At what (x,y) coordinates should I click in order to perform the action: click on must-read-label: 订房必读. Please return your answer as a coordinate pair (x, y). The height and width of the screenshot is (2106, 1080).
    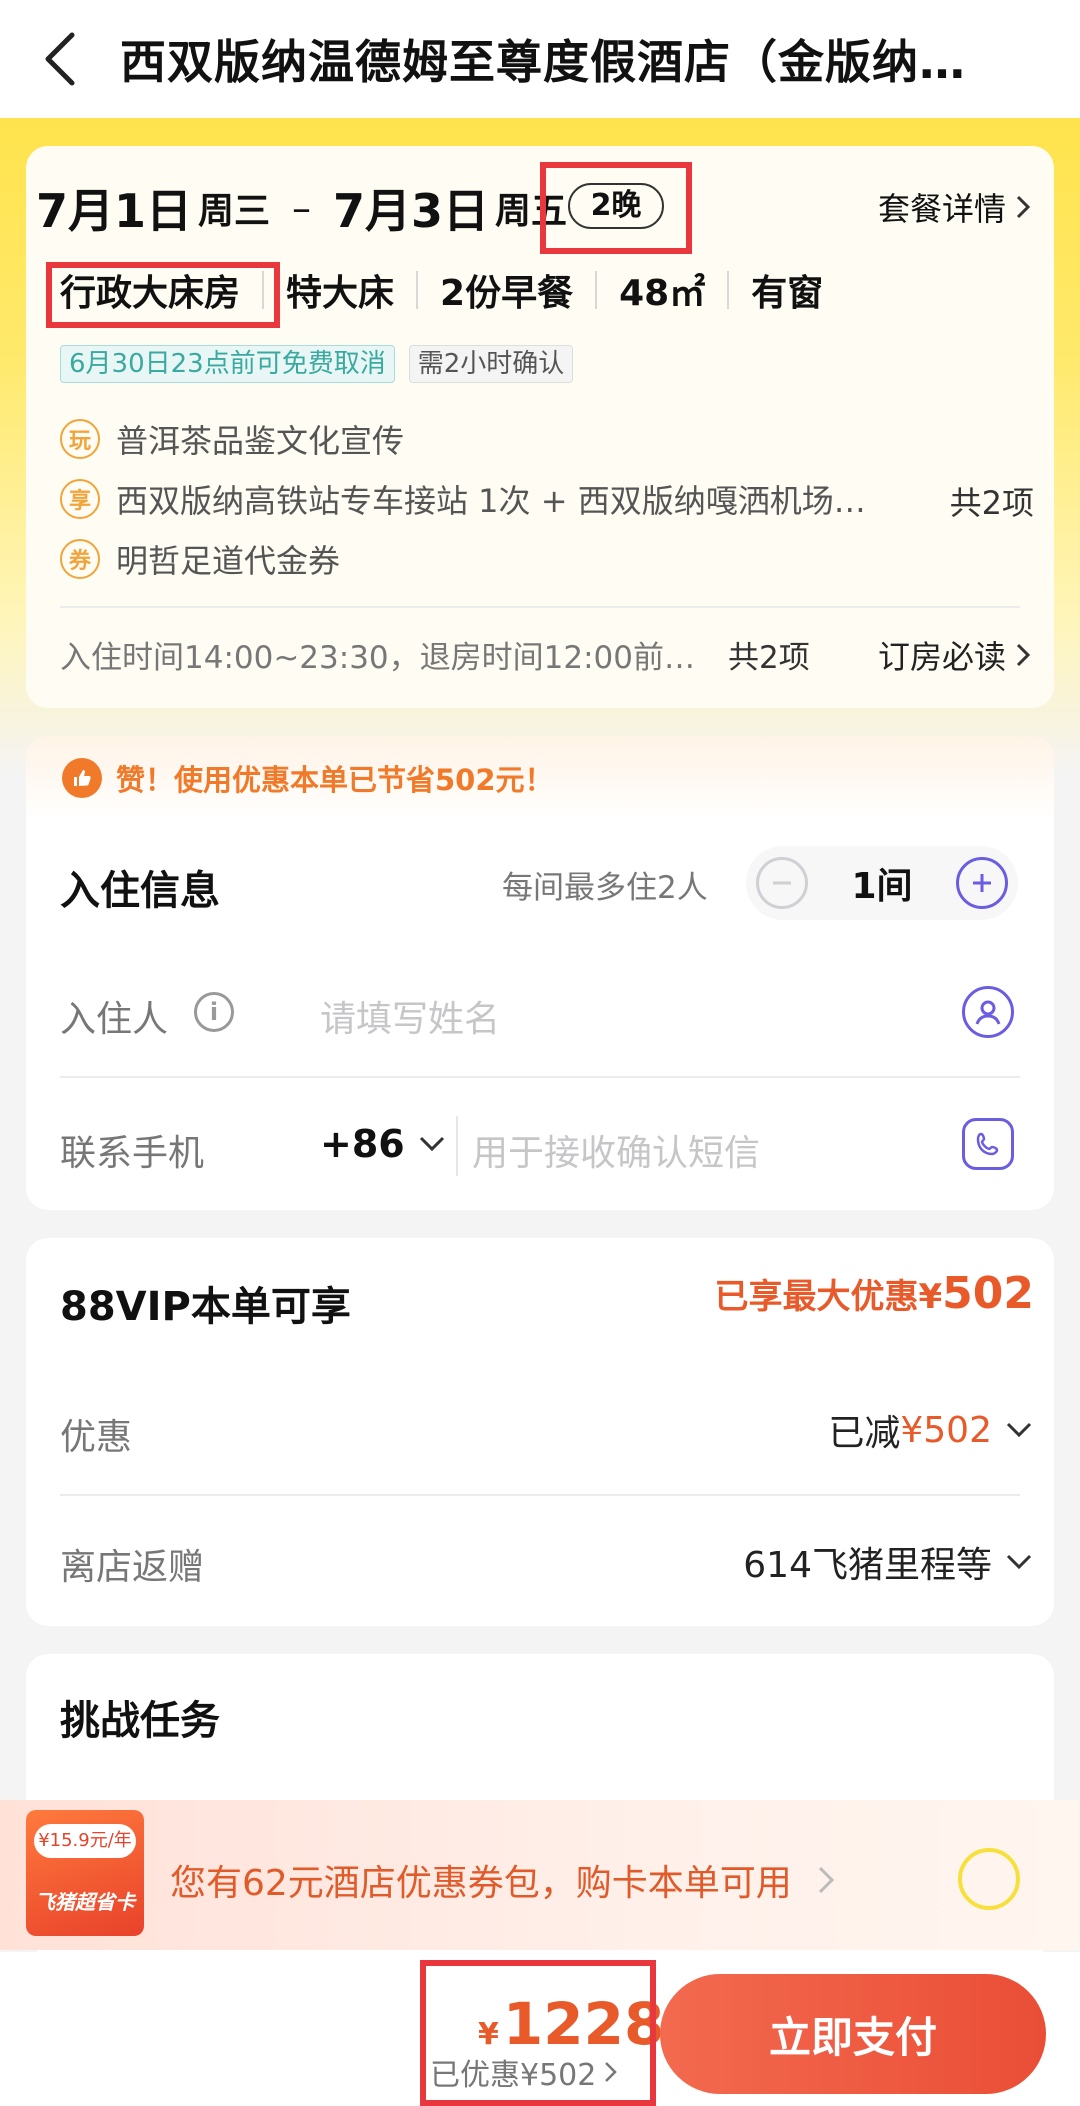
    Looking at the image, I should click on (941, 657).